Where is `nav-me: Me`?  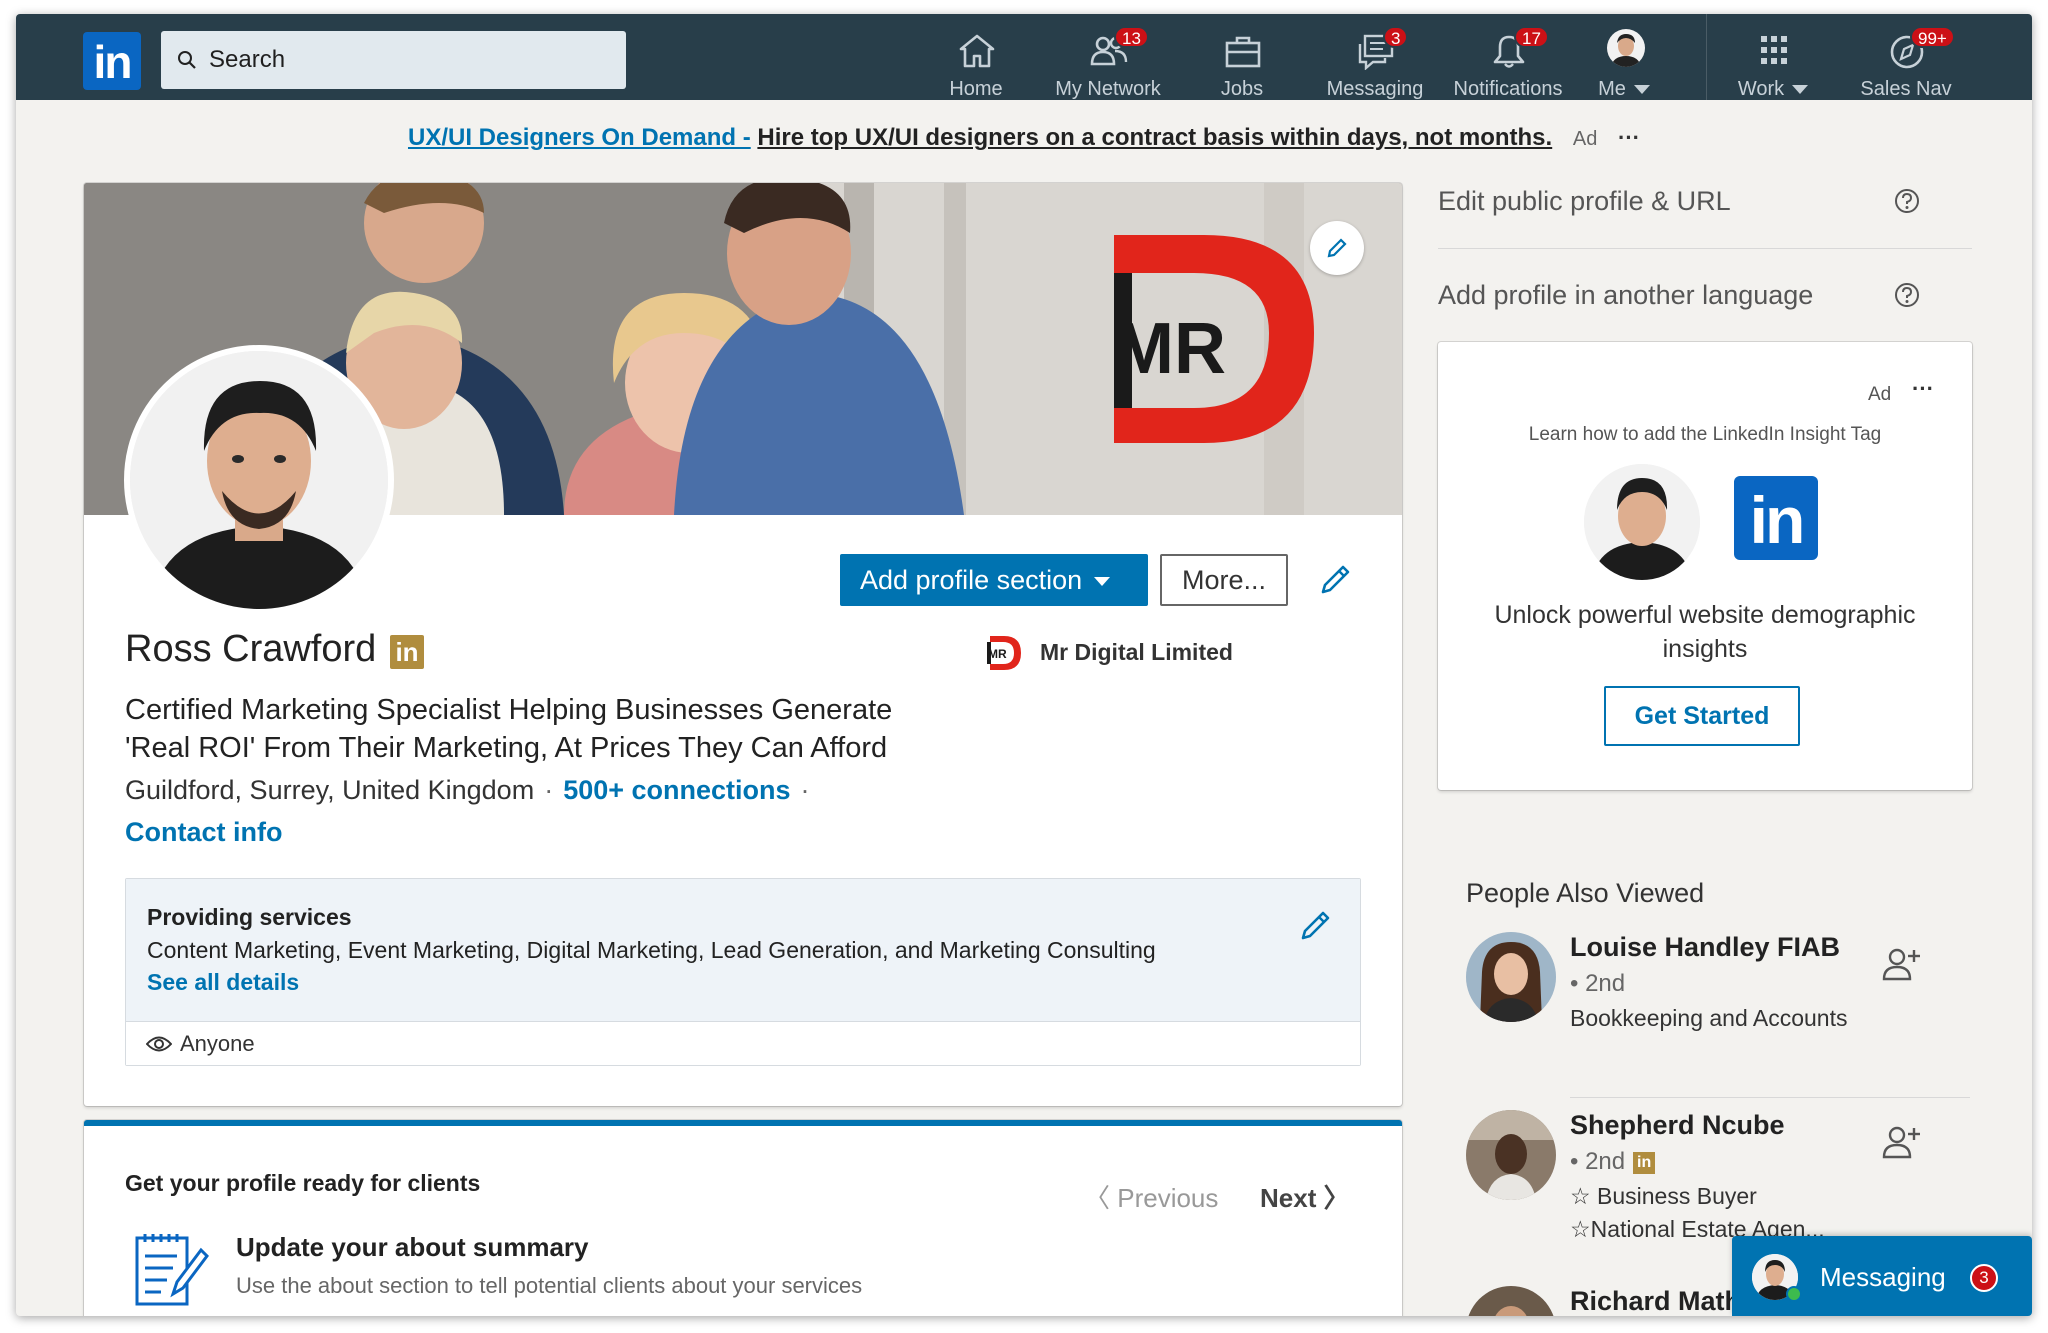
nav-me: Me is located at coordinates (1624, 63).